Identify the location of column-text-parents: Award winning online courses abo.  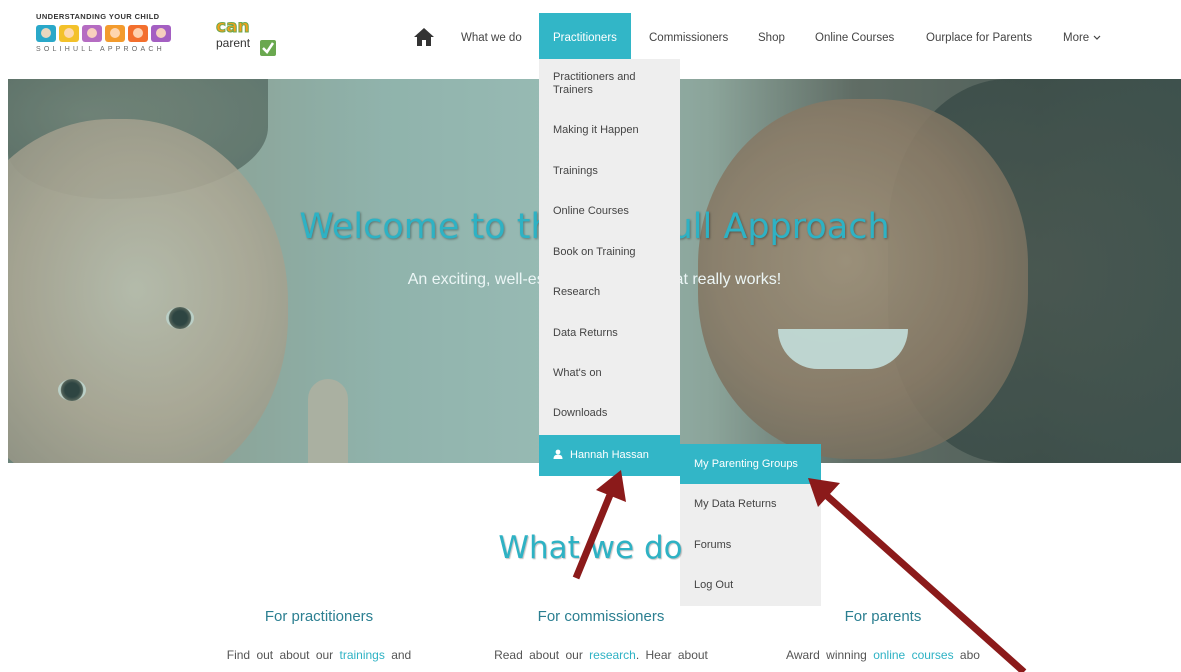
(883, 655).